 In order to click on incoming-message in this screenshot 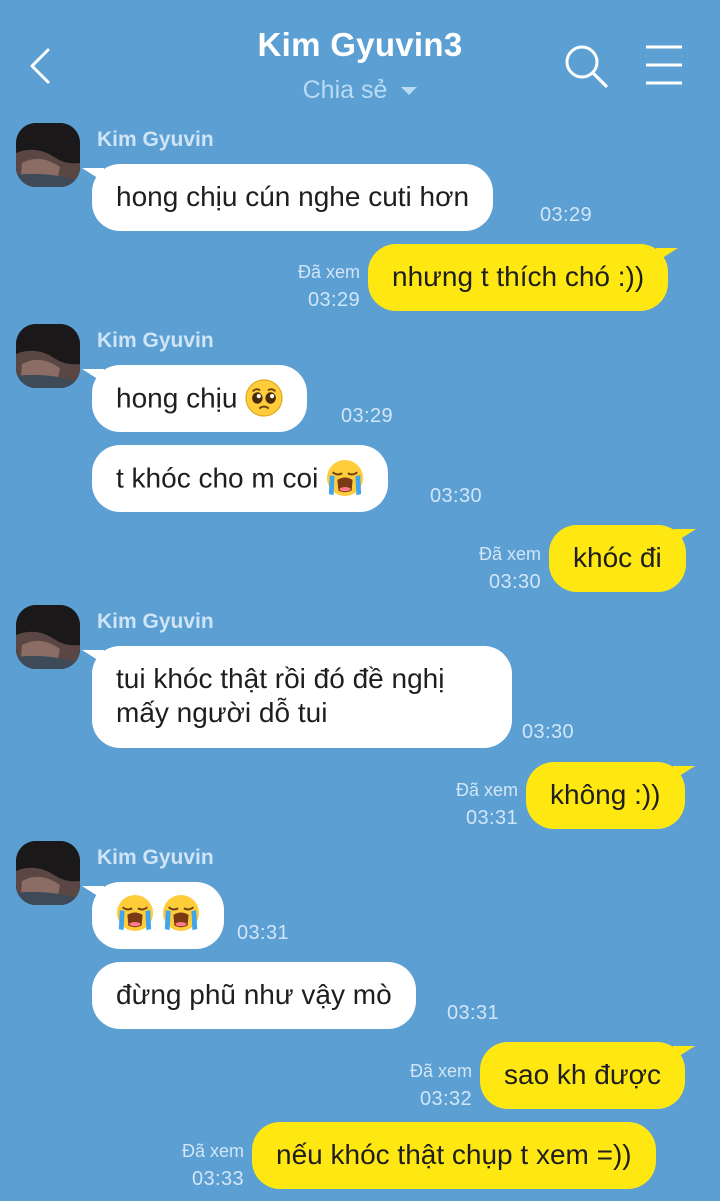, I will do `click(153, 915)`.